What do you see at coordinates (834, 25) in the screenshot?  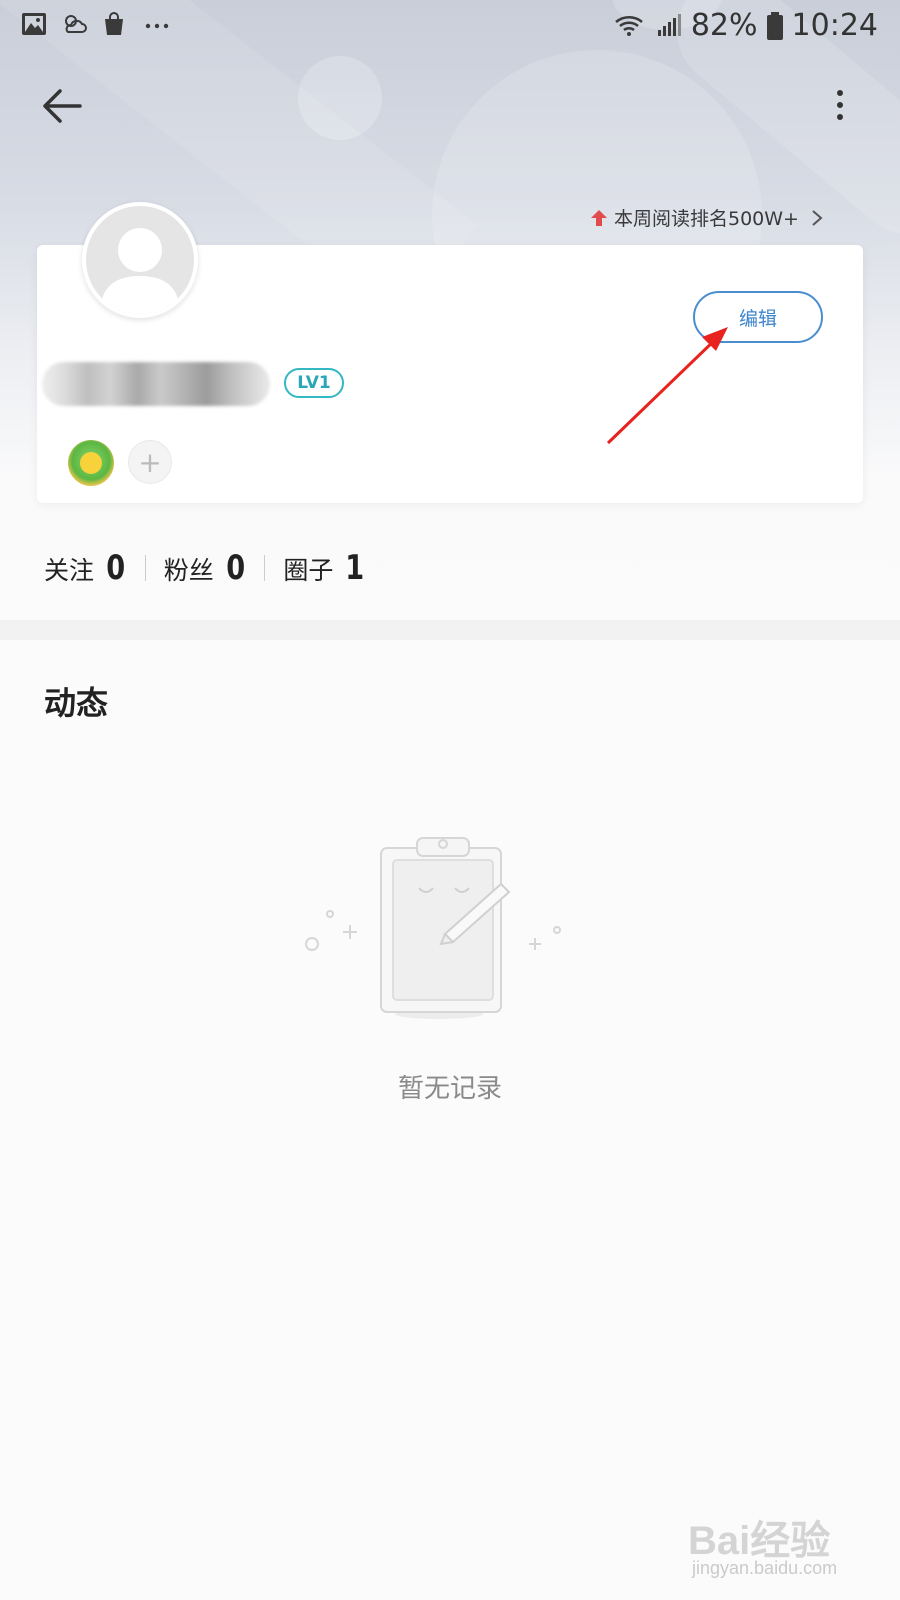 I see `clock: 10:24` at bounding box center [834, 25].